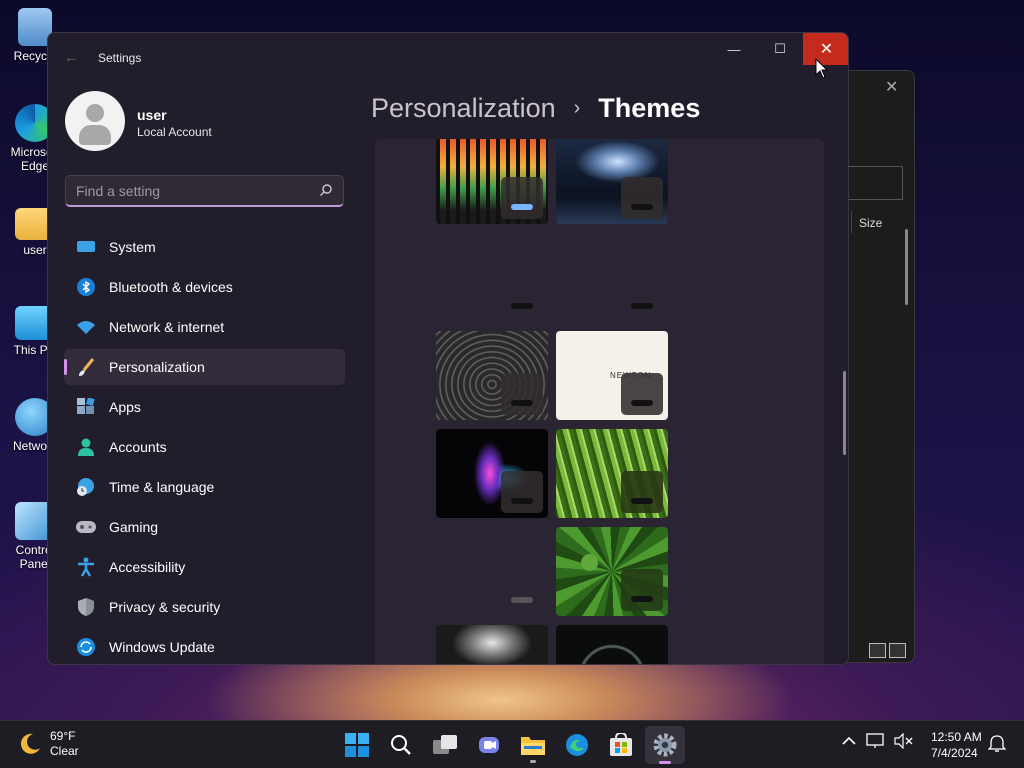  What do you see at coordinates (147, 567) in the screenshot?
I see `sidebar-item-label: Accessibility` at bounding box center [147, 567].